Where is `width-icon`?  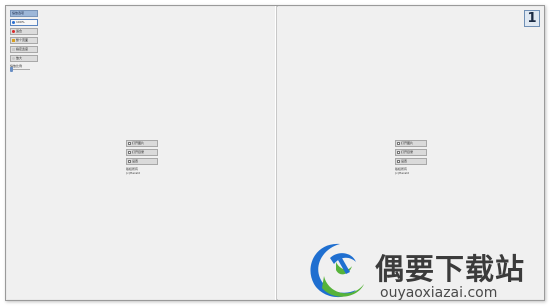 width-icon is located at coordinates (13, 49).